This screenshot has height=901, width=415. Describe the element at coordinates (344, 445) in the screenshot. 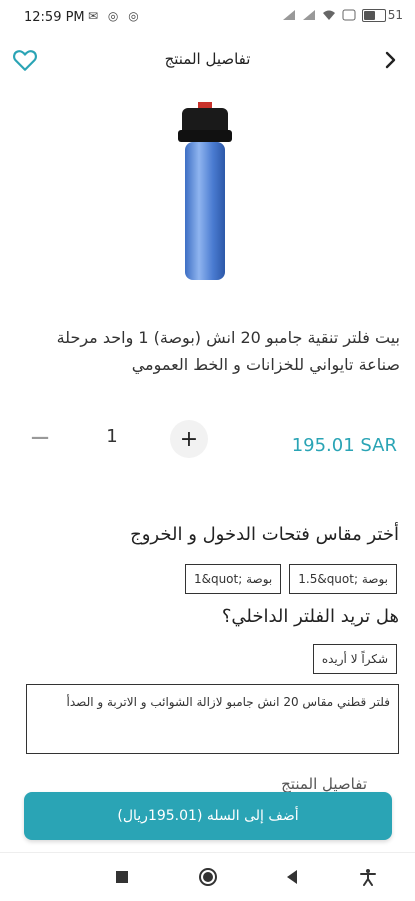

I see `product-price: 195.01 SAR` at that location.